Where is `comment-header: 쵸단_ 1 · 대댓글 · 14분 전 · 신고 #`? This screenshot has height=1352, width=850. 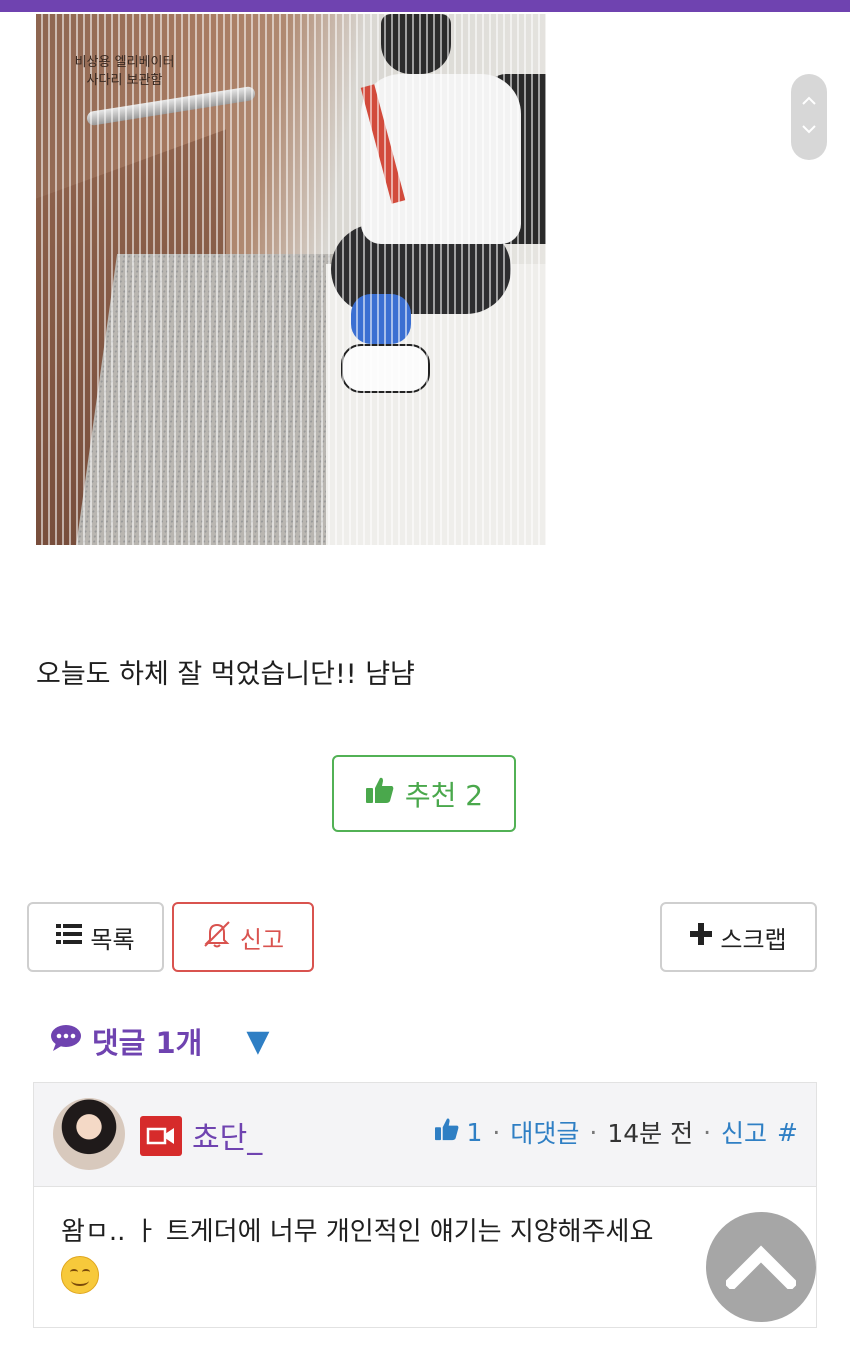
comment-header: 쵸단_ 1 · 대댓글 · 14분 전 · 신고 # is located at coordinates (425, 1135).